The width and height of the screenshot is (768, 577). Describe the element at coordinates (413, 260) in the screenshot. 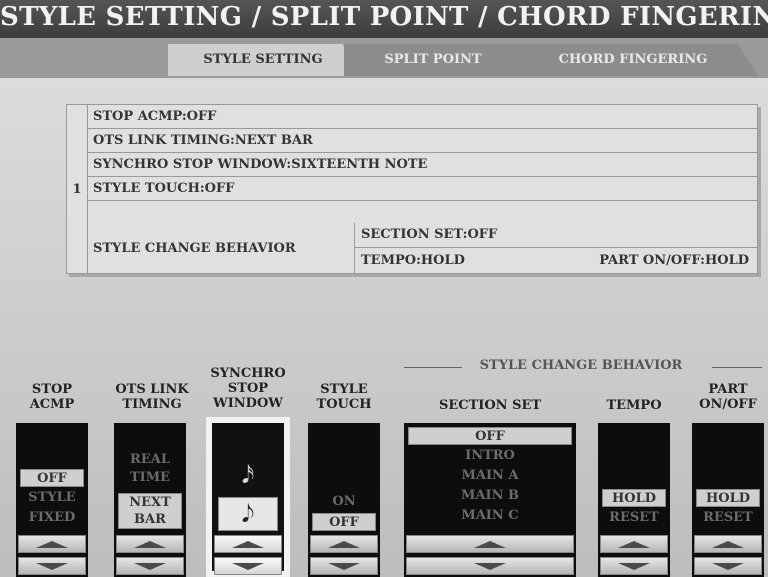

I see `summary-tempo: TEMPO:HOLD` at that location.